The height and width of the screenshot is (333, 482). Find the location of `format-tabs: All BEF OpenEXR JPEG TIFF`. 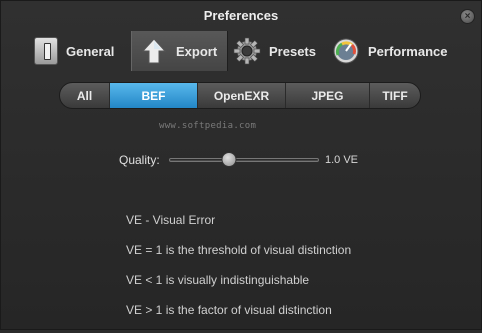

format-tabs: All BEF OpenEXR JPEG TIFF is located at coordinates (240, 95).